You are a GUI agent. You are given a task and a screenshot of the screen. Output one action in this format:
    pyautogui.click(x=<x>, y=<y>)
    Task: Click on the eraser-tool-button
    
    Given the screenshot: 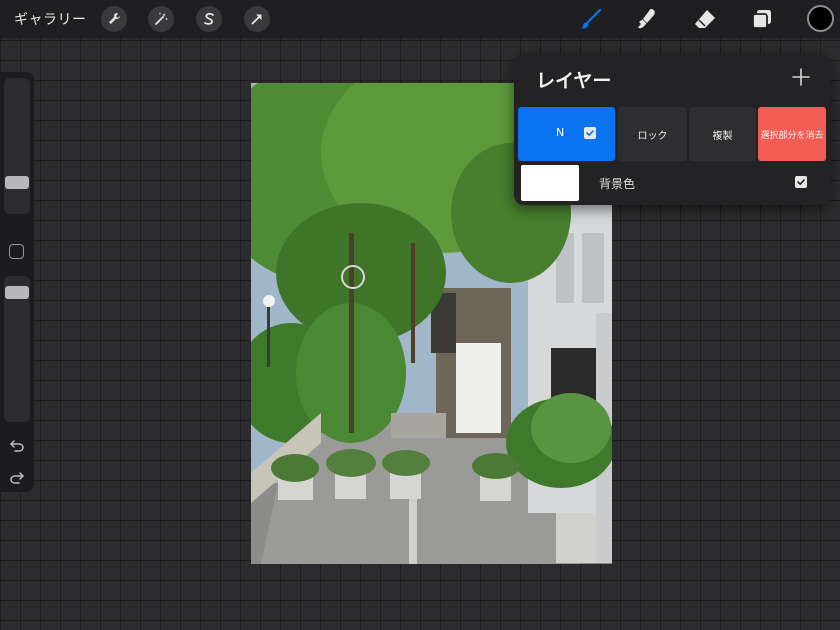 What is the action you would take?
    pyautogui.click(x=705, y=19)
    